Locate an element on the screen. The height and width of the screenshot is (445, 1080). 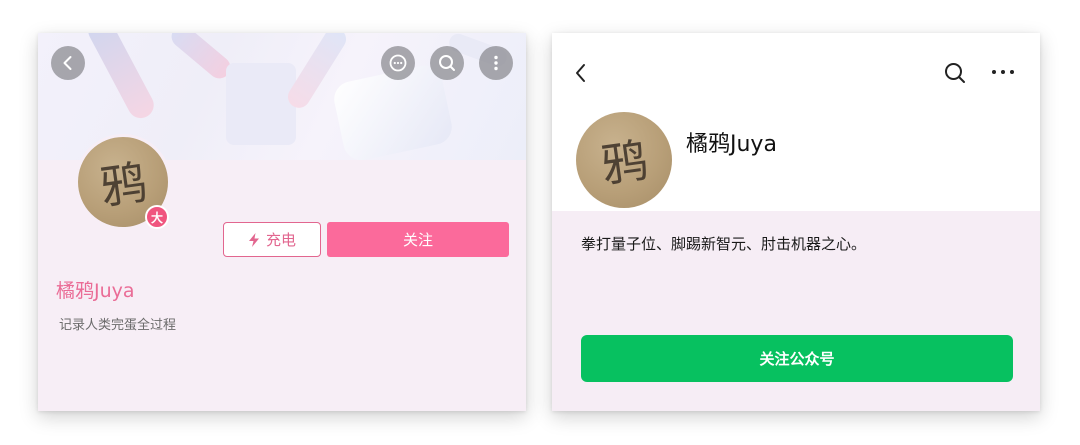
follow-button: 关注 is located at coordinates (418, 239).